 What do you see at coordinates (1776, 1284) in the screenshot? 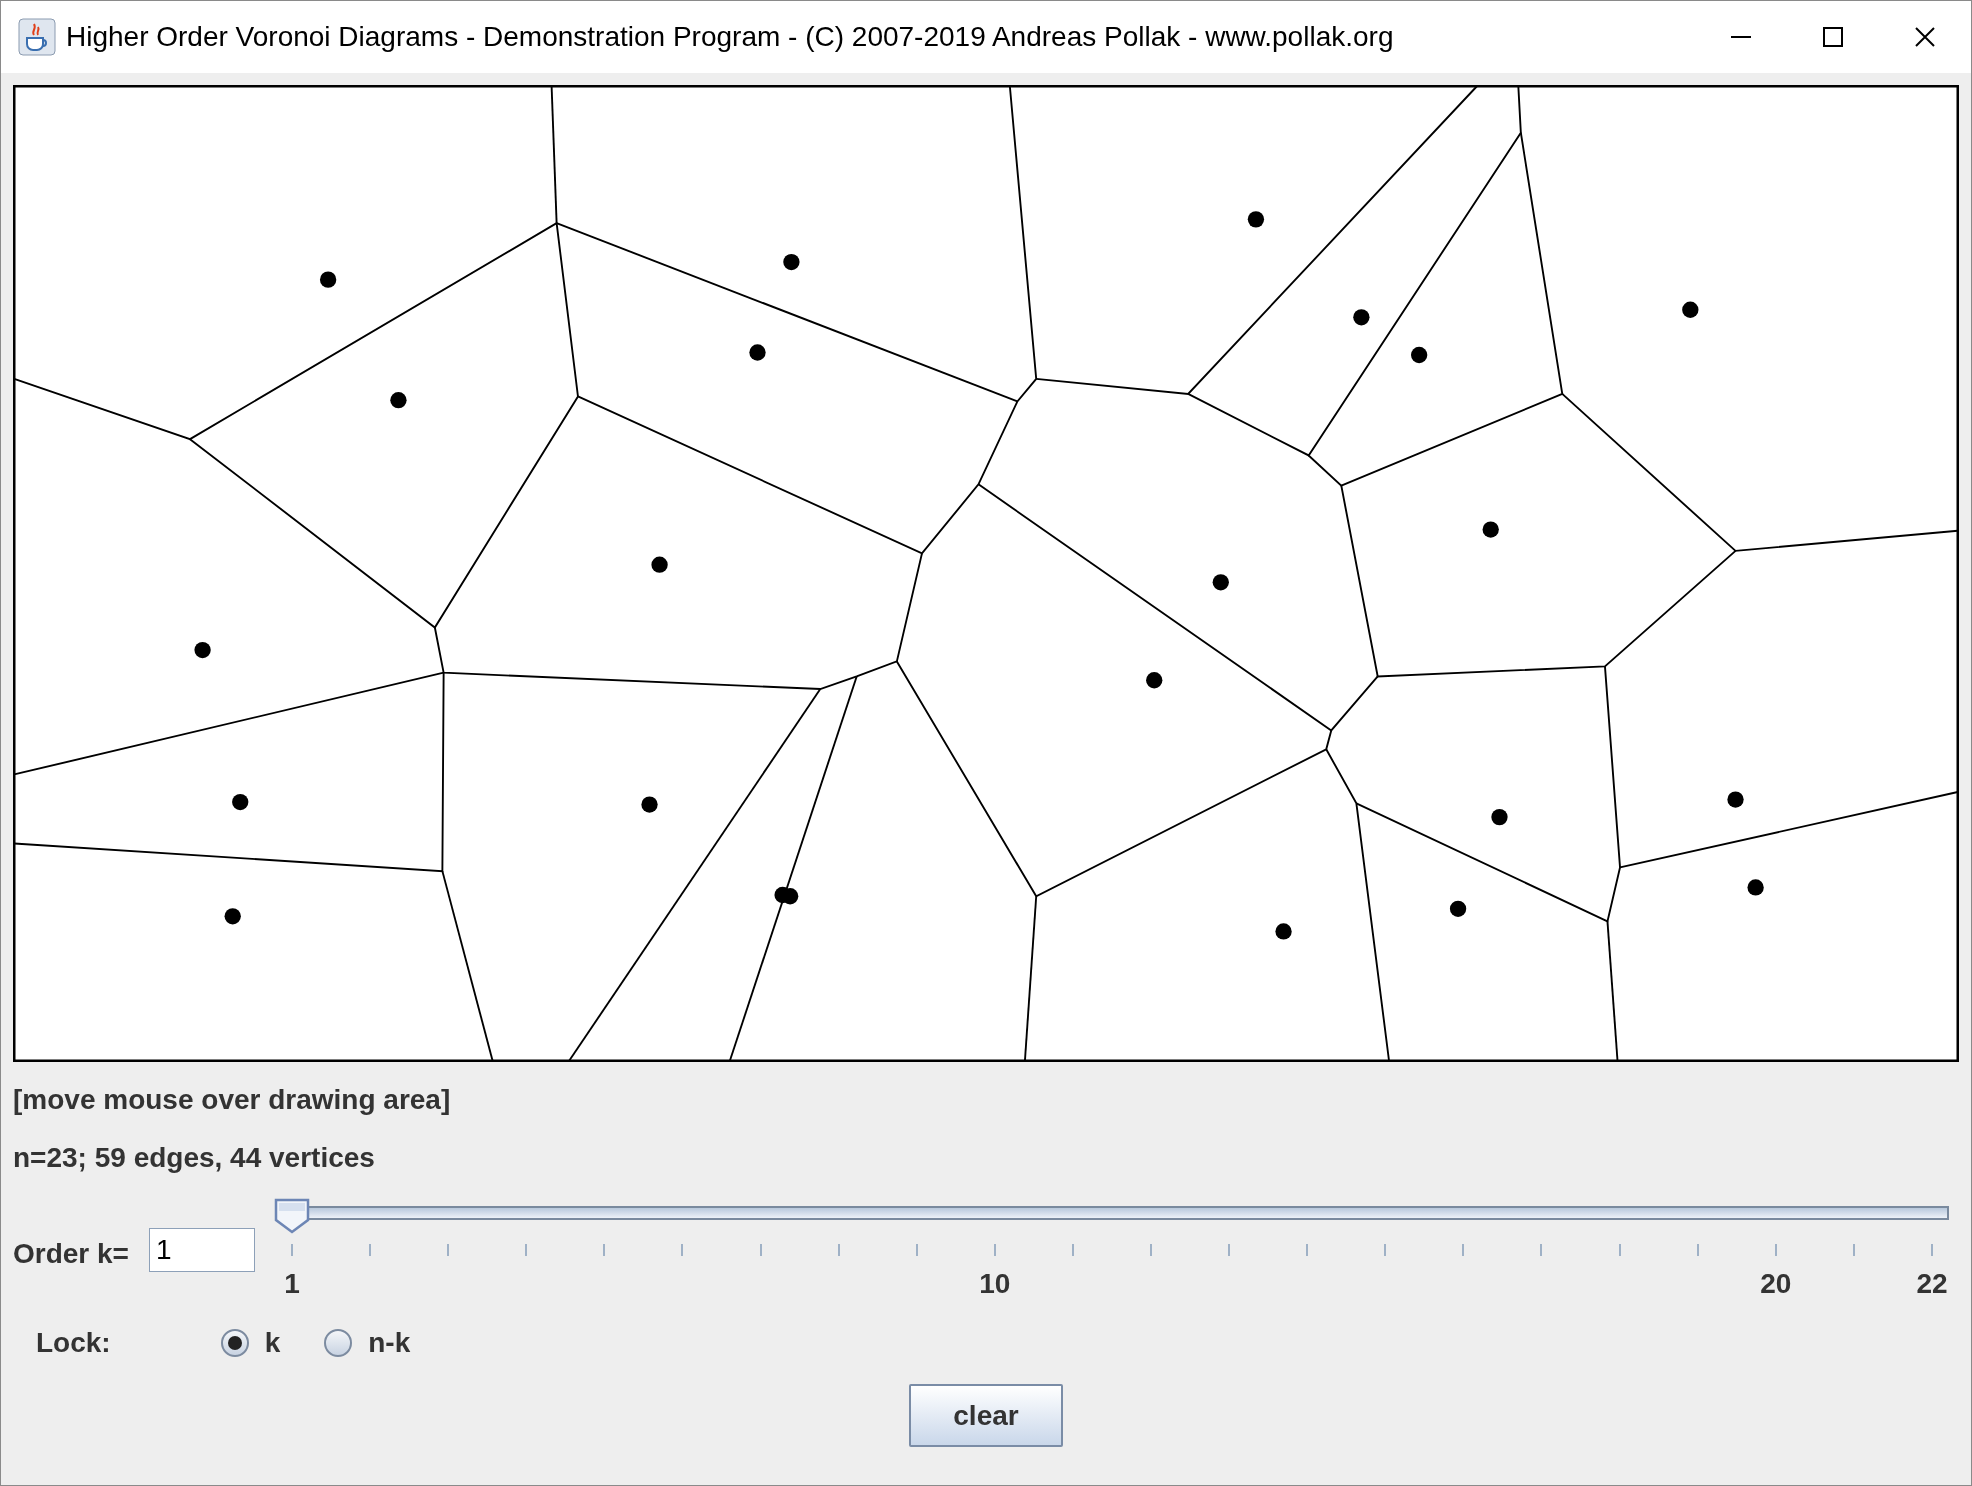
I see `tick-label: 20` at bounding box center [1776, 1284].